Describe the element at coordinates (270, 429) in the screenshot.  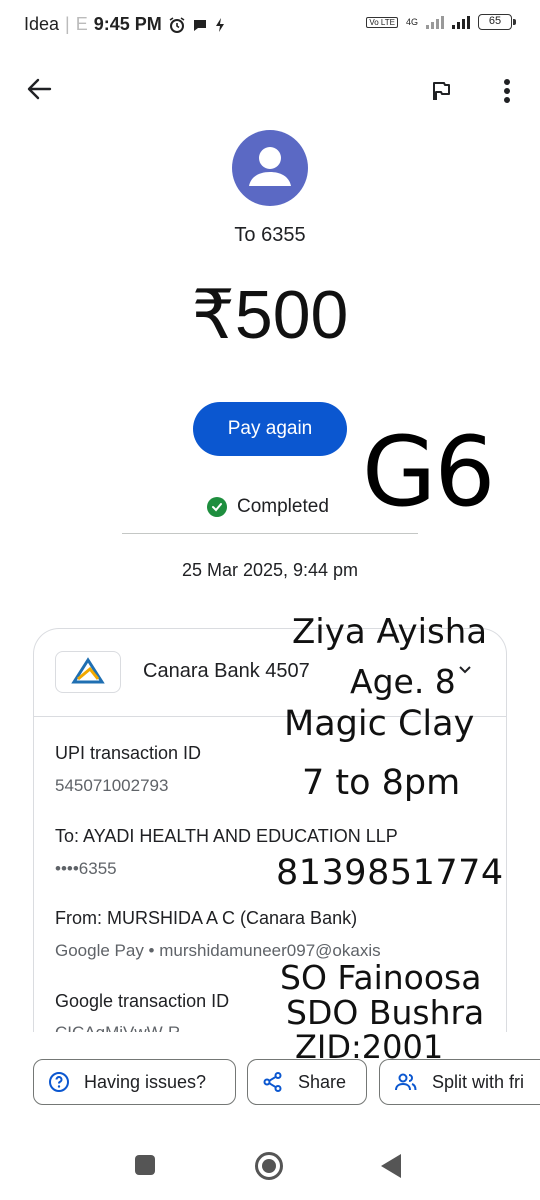
I see `pay-again-button: Pay again` at that location.